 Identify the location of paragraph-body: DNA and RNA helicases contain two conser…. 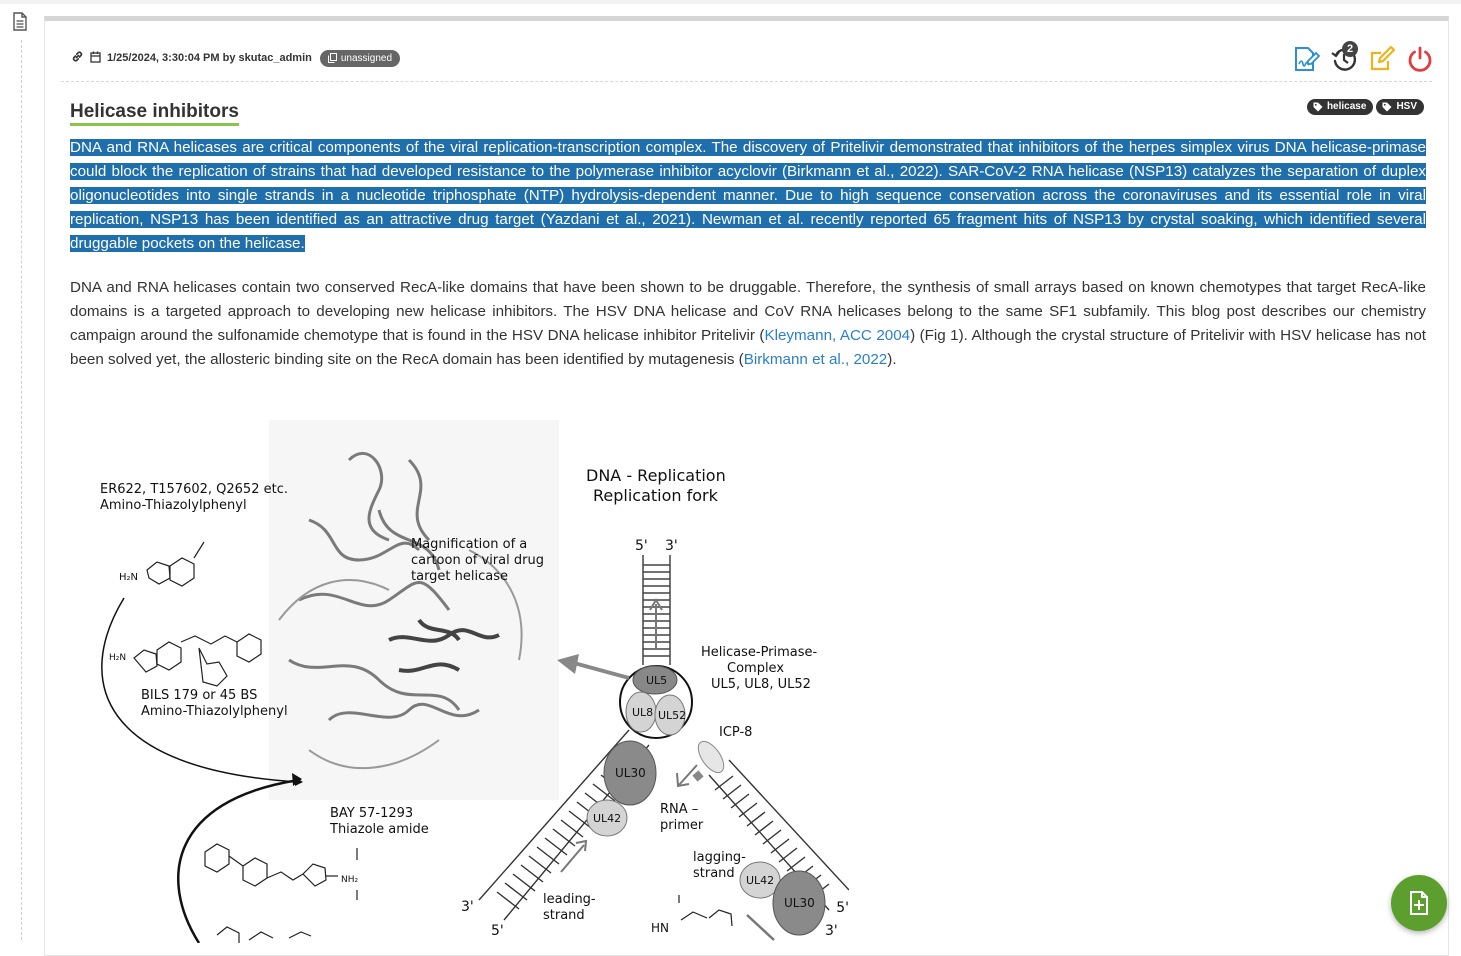
(748, 324).